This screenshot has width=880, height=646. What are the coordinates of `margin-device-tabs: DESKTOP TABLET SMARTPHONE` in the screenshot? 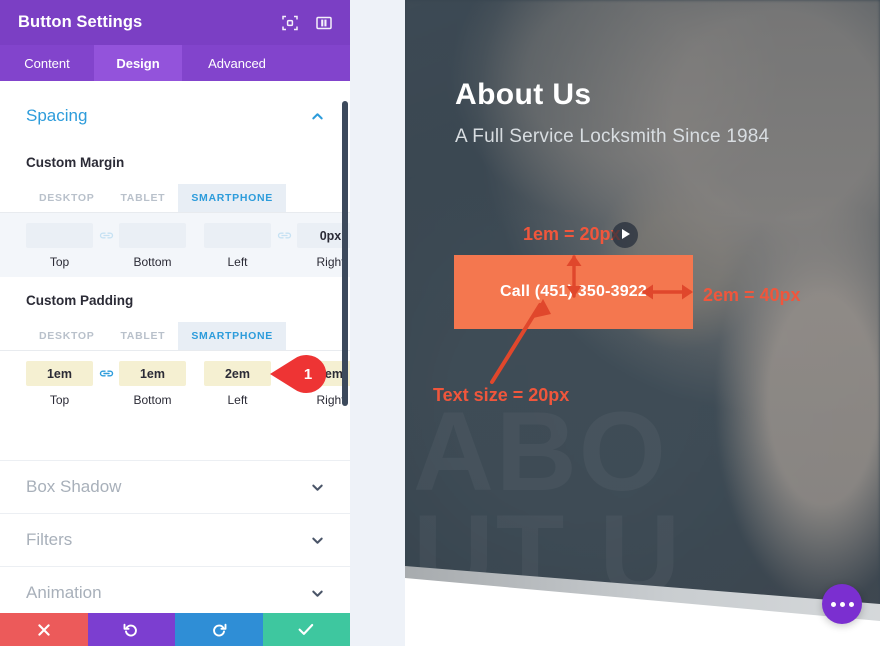 It's located at (175, 198).